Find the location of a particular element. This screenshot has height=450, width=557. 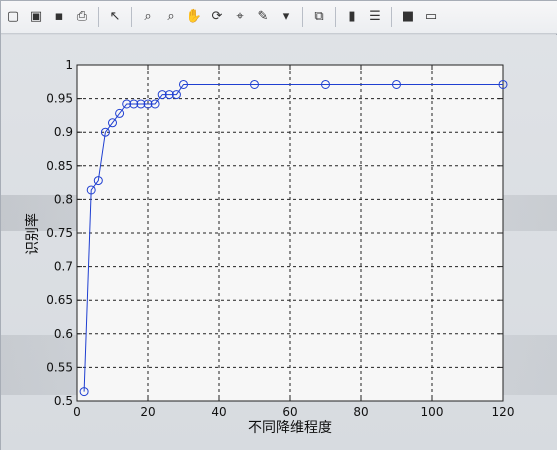

legend-icon: ☰ is located at coordinates (375, 17).